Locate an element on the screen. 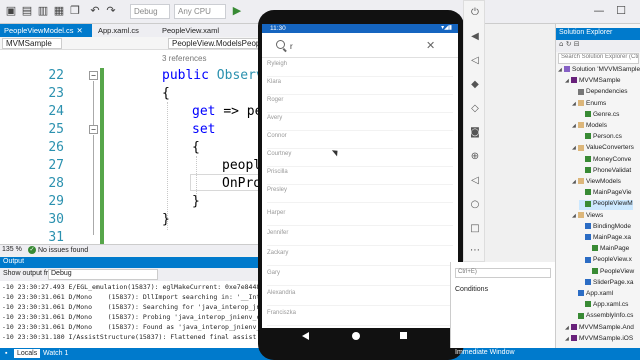  issues-indicator: ✓ No issues found is located at coordinates (58, 250).